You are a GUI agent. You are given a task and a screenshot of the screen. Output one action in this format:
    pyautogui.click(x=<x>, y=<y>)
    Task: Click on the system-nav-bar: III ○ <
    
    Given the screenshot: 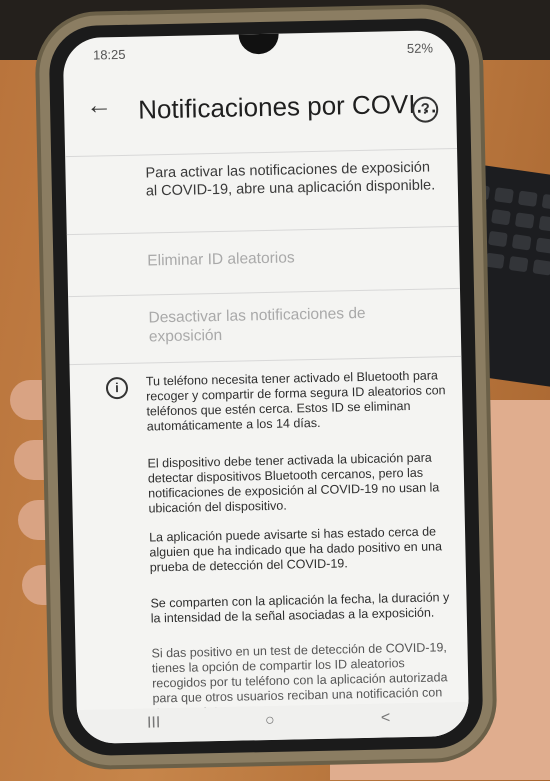 What is the action you would take?
    pyautogui.click(x=273, y=723)
    